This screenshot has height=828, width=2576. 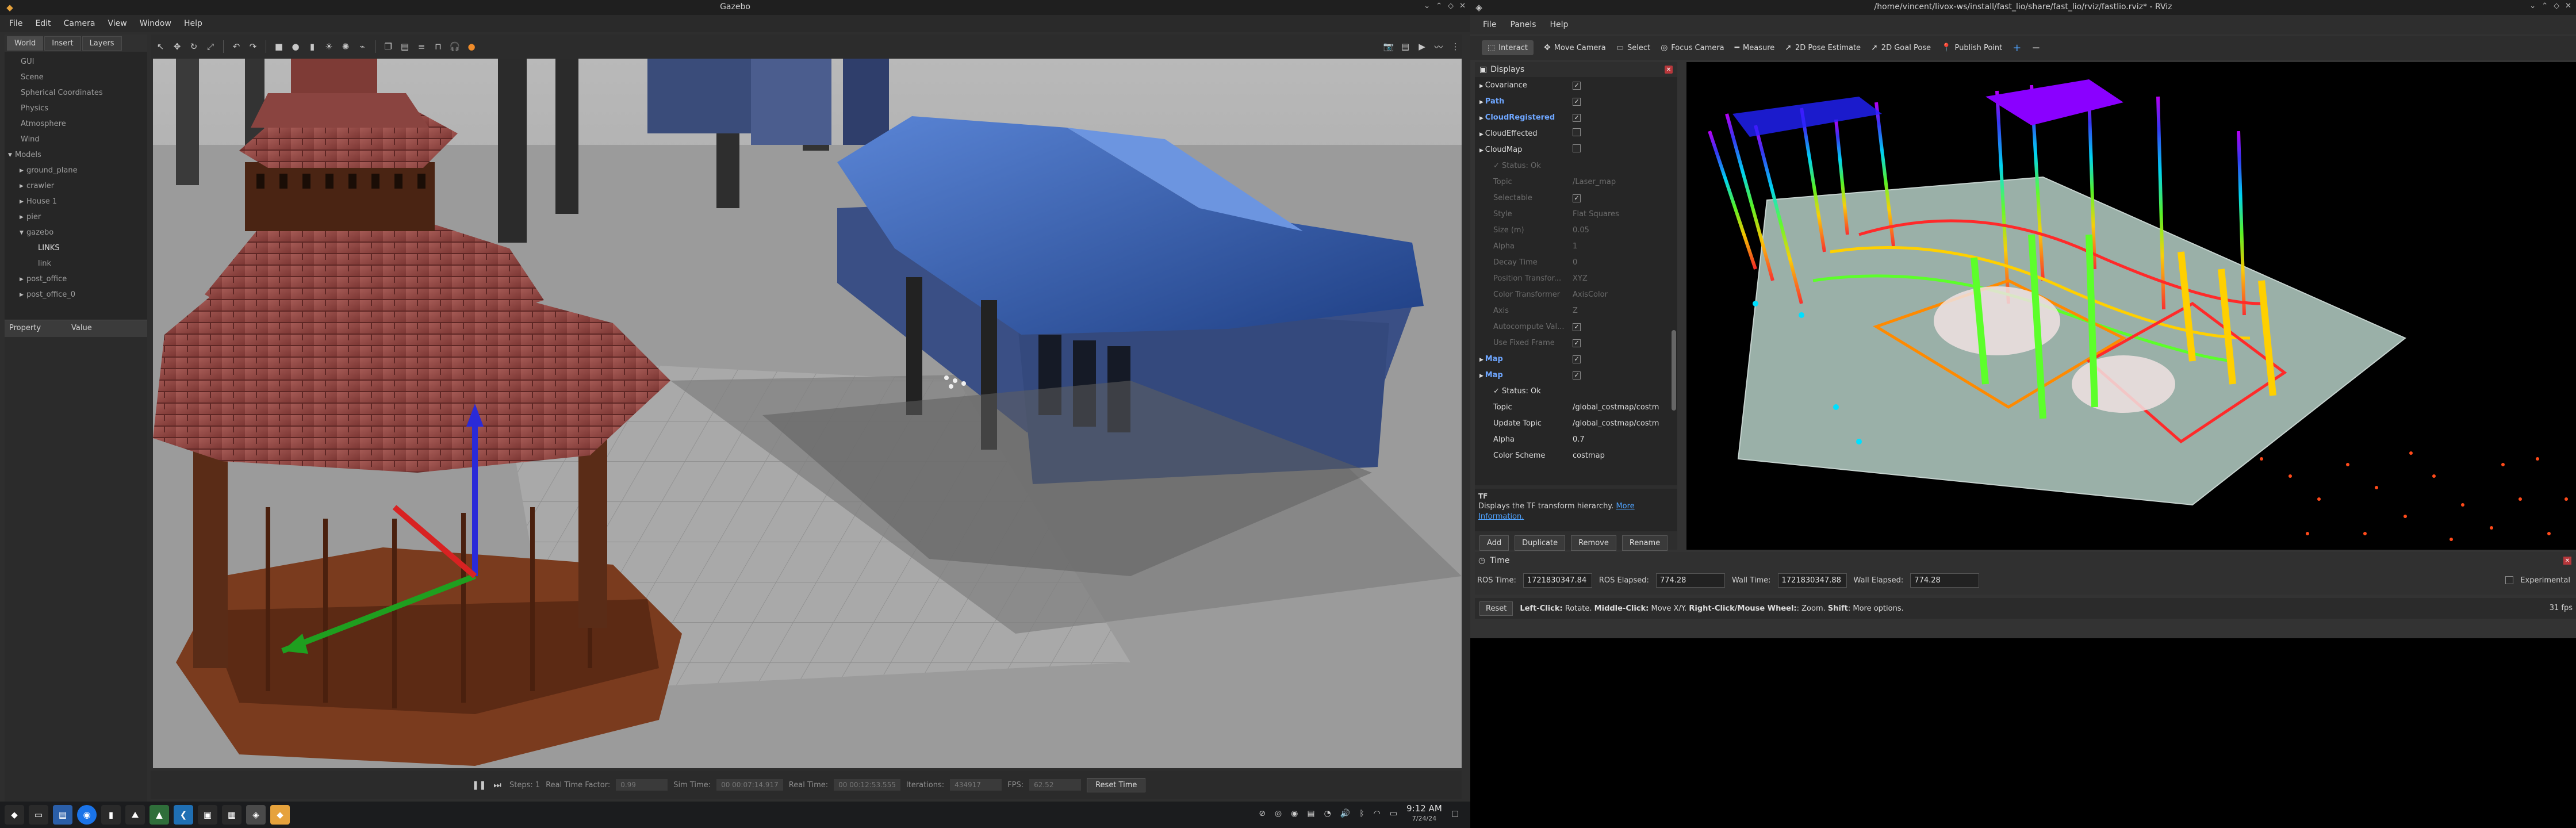 What do you see at coordinates (79, 23) in the screenshot?
I see `menu-camera: Camera` at bounding box center [79, 23].